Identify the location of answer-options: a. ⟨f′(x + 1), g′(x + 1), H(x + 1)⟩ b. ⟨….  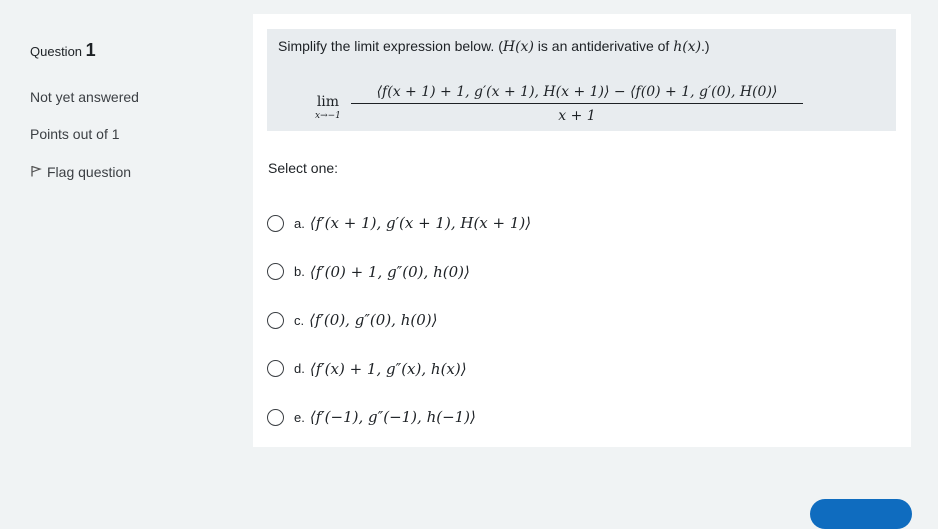
(399, 320).